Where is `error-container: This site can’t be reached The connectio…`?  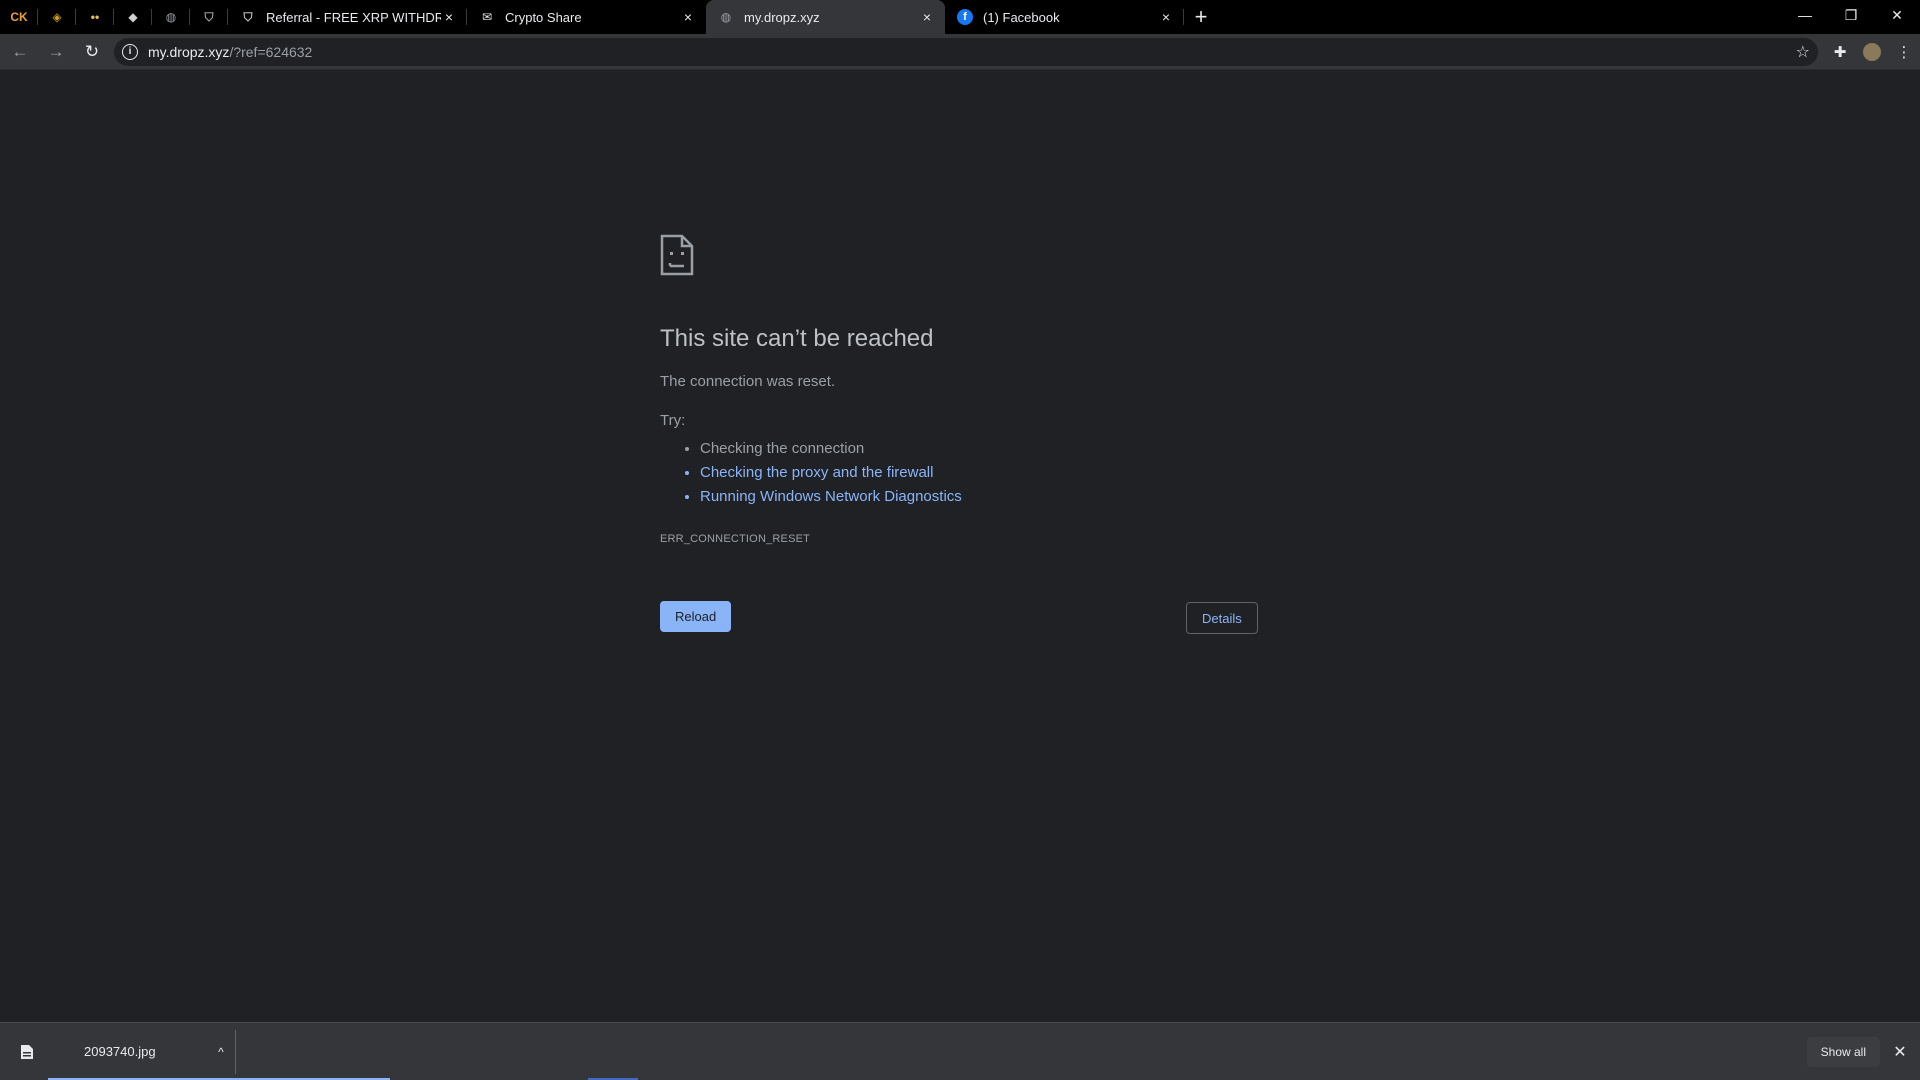
error-container: This site can’t be reached The connectio… is located at coordinates (960, 435).